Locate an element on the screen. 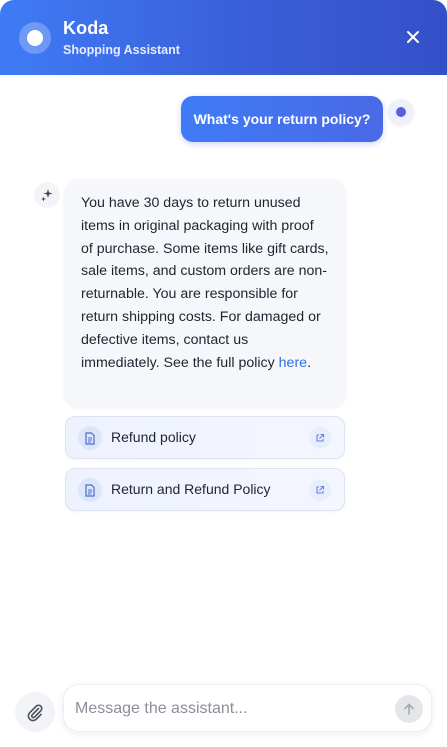 The width and height of the screenshot is (447, 747). assistant-subtitle: Shopping Assistant is located at coordinates (121, 50).